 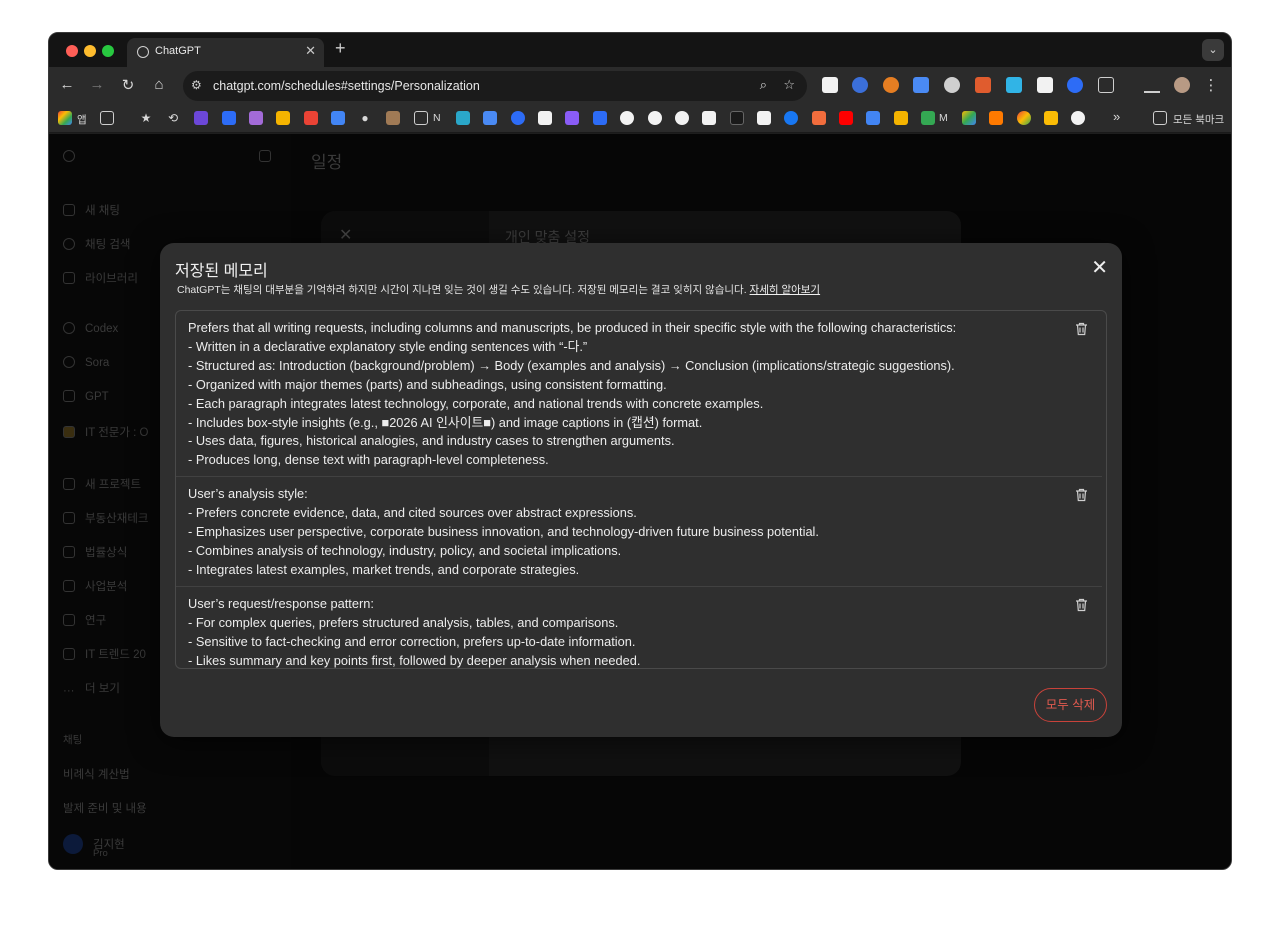 What do you see at coordinates (91, 210) in the screenshot?
I see `sidebar-item-new-chat: 새 채팅` at bounding box center [91, 210].